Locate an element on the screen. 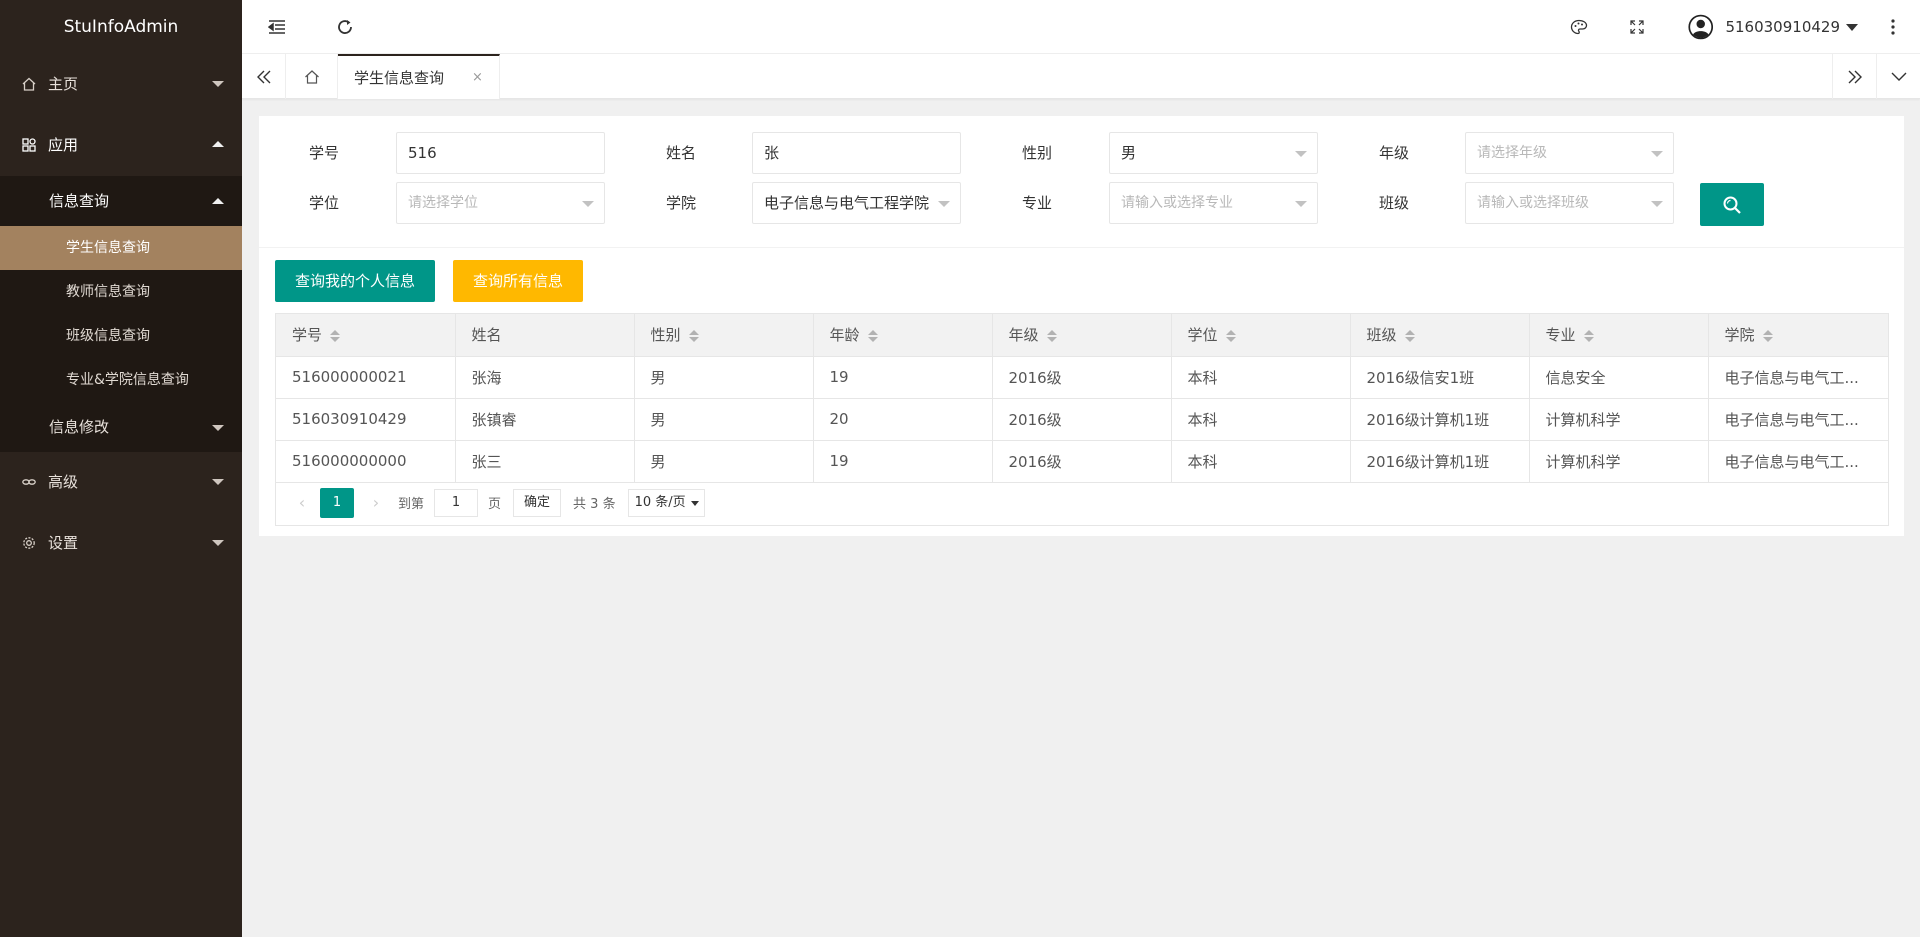  collapse-sidebar-button is located at coordinates (277, 27).